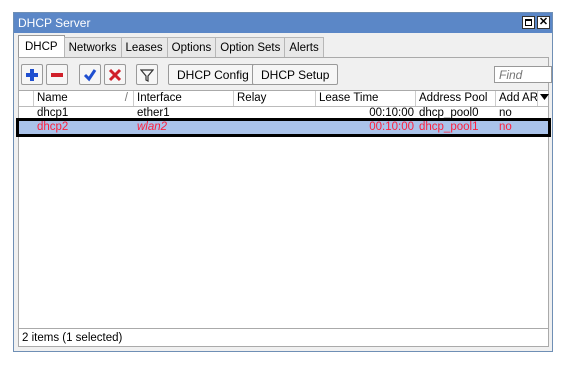 The image size is (565, 366). I want to click on disable-button, so click(115, 74).